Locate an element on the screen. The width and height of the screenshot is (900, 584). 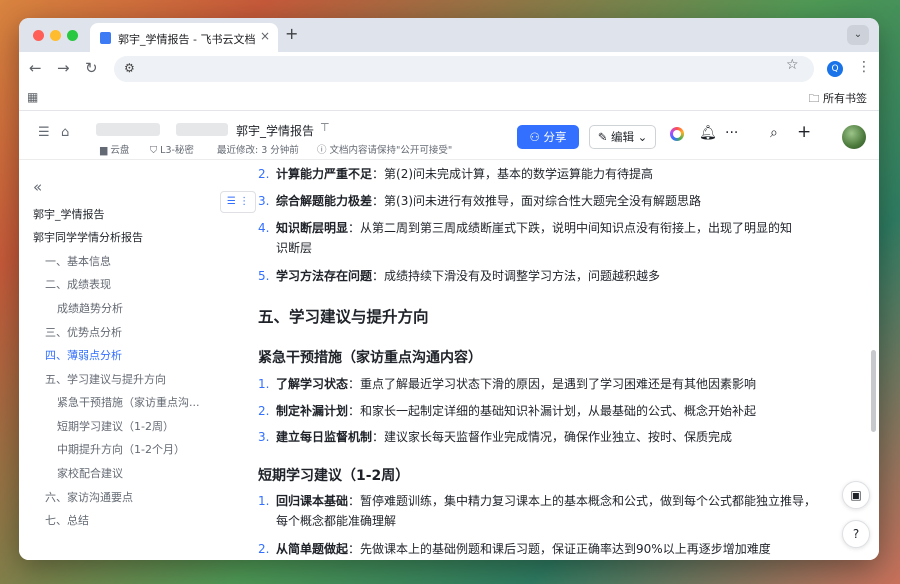
toc-item: 家校配合建议 is located at coordinates (90, 473).